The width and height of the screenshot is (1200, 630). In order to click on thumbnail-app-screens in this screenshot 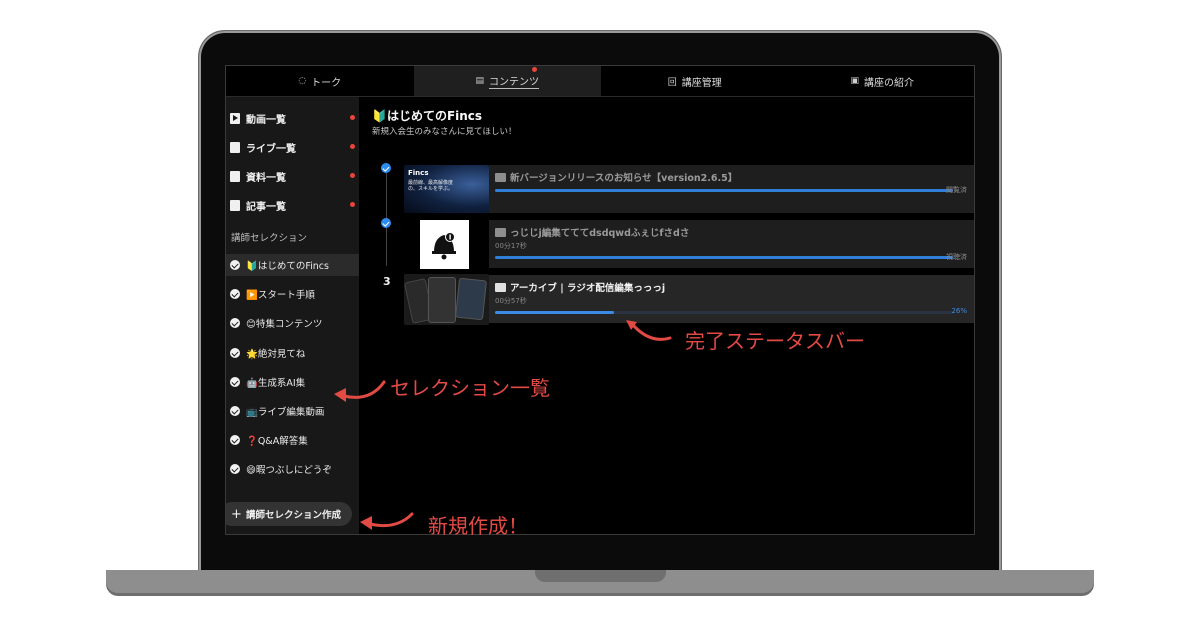, I will do `click(446, 299)`.